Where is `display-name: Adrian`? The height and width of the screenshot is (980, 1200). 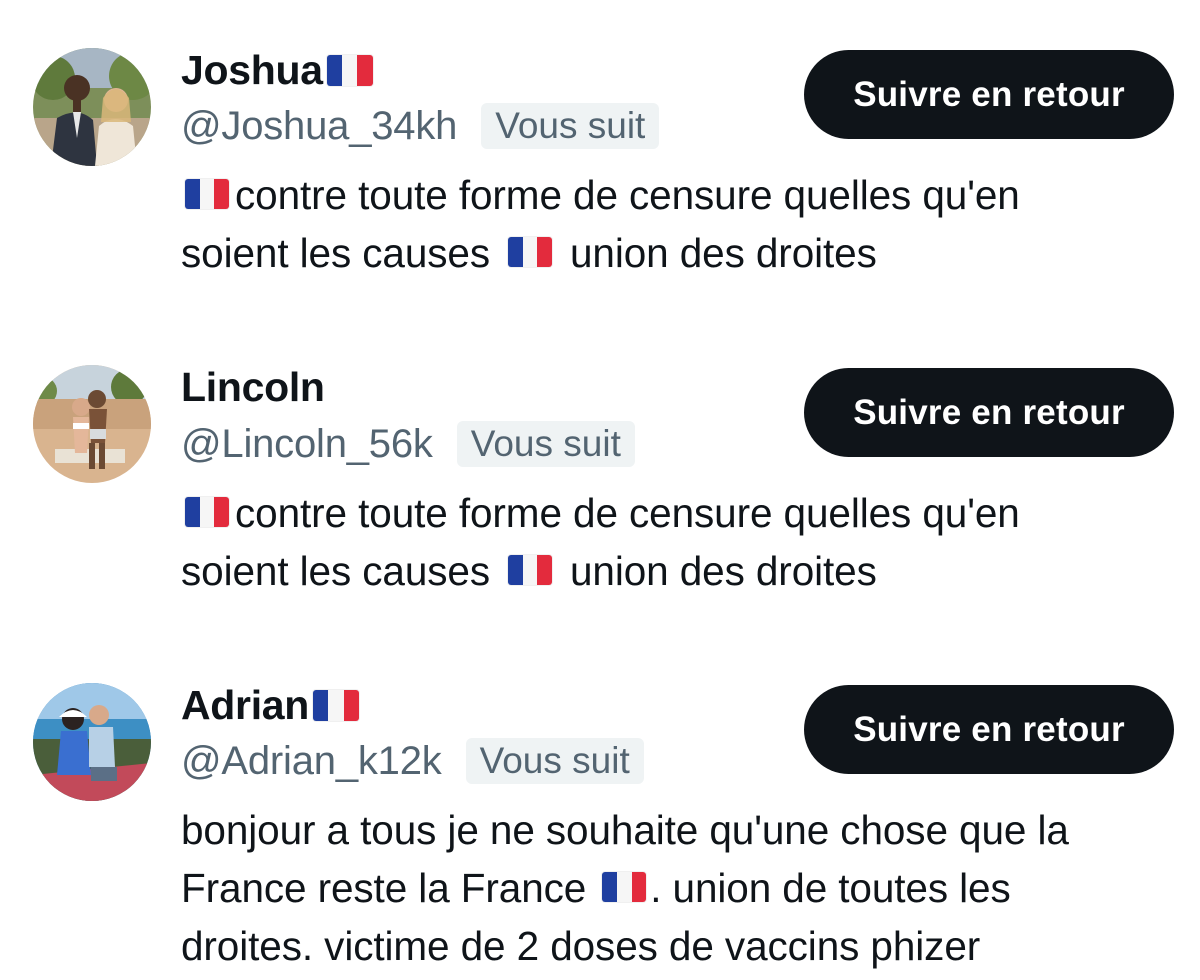 display-name: Adrian is located at coordinates (245, 705).